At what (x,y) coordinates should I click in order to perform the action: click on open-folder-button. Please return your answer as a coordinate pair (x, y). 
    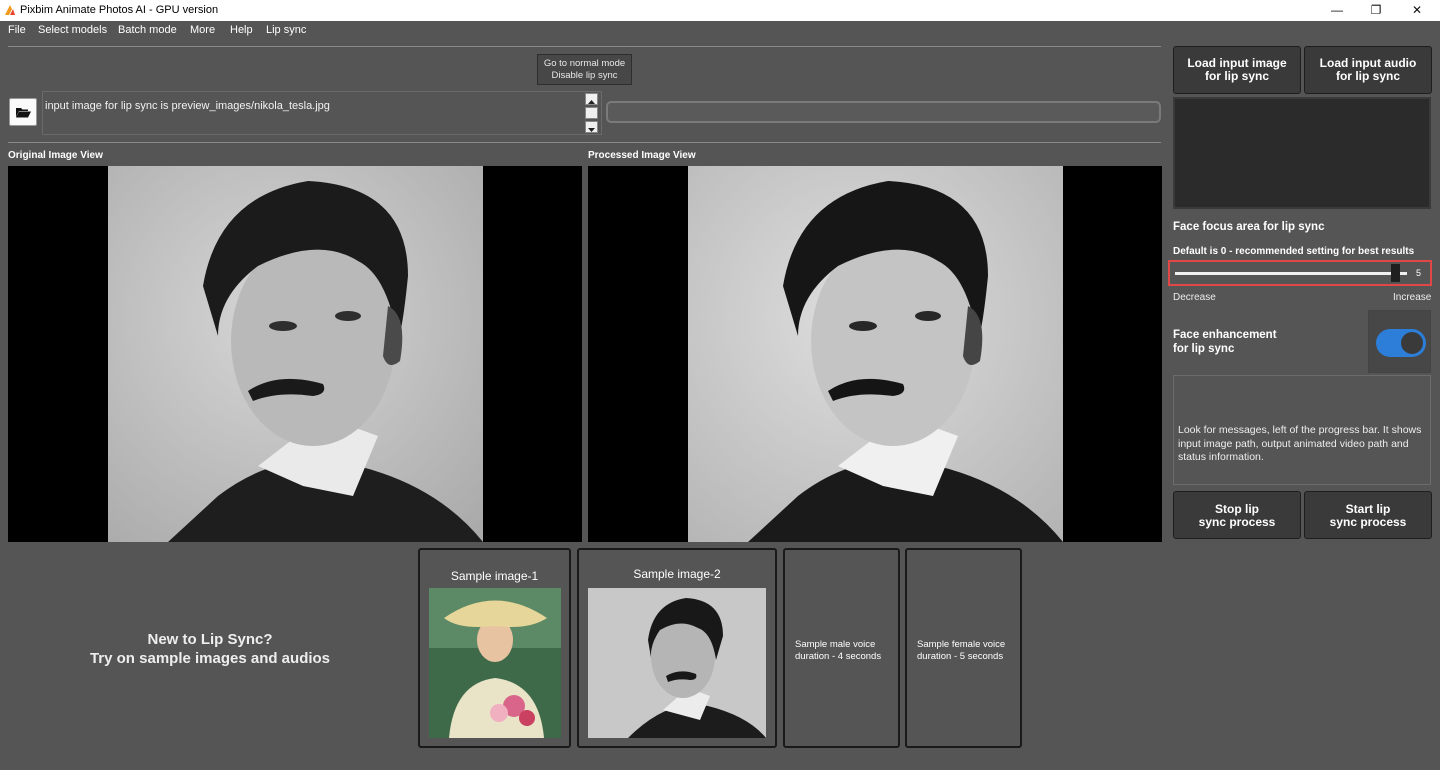
    Looking at the image, I should click on (23, 112).